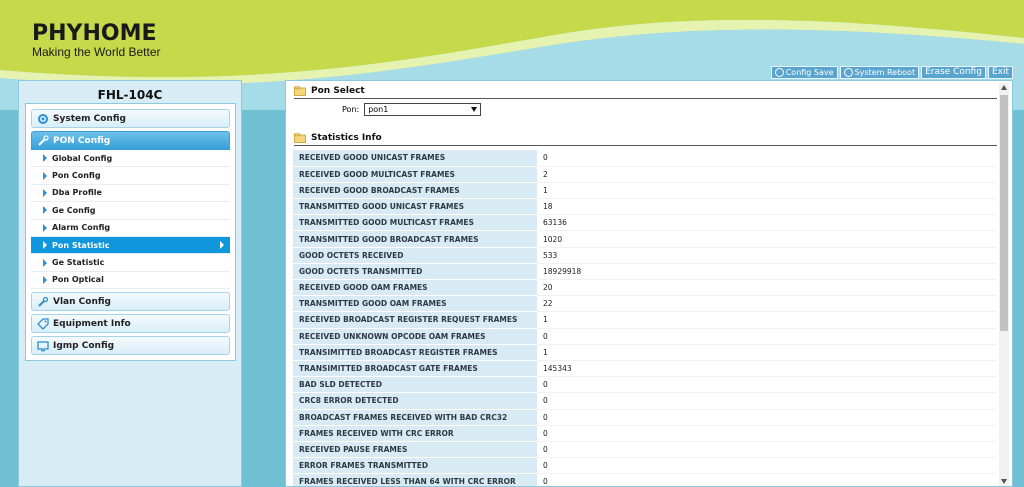 This screenshot has width=1024, height=487. I want to click on sidebar-item-label: Alarm Config, so click(81, 228).